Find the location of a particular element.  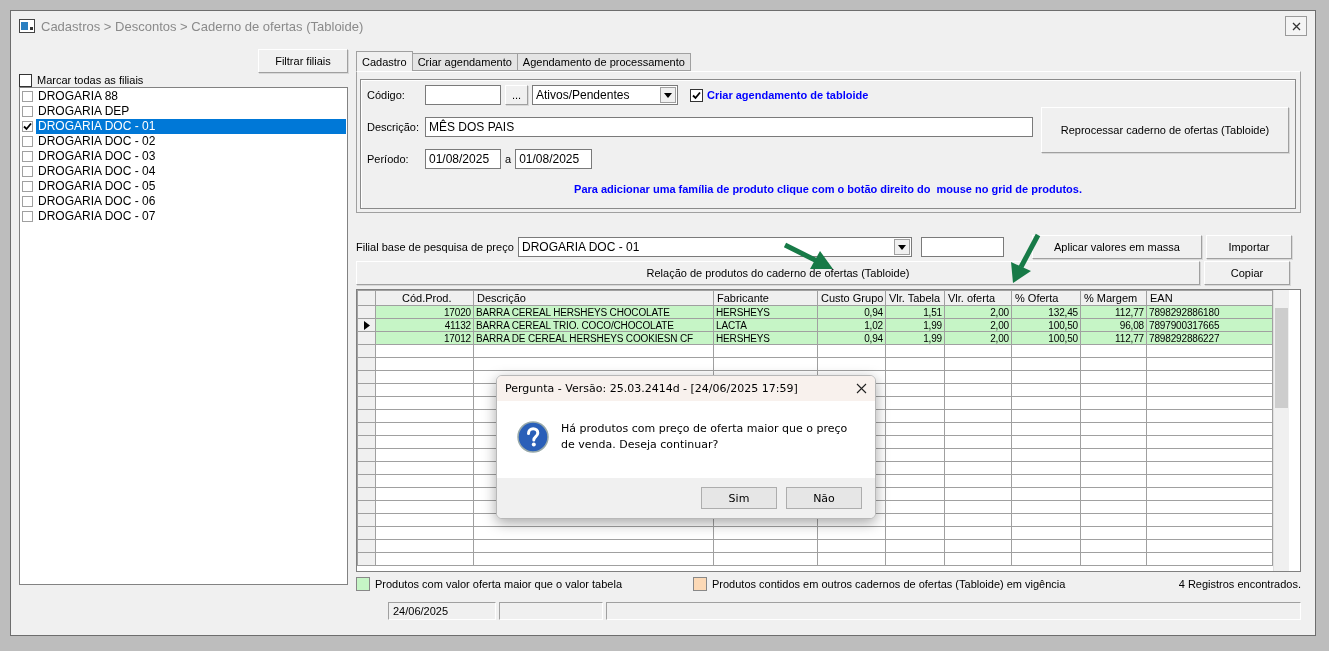

current-row-icon is located at coordinates (366, 325).